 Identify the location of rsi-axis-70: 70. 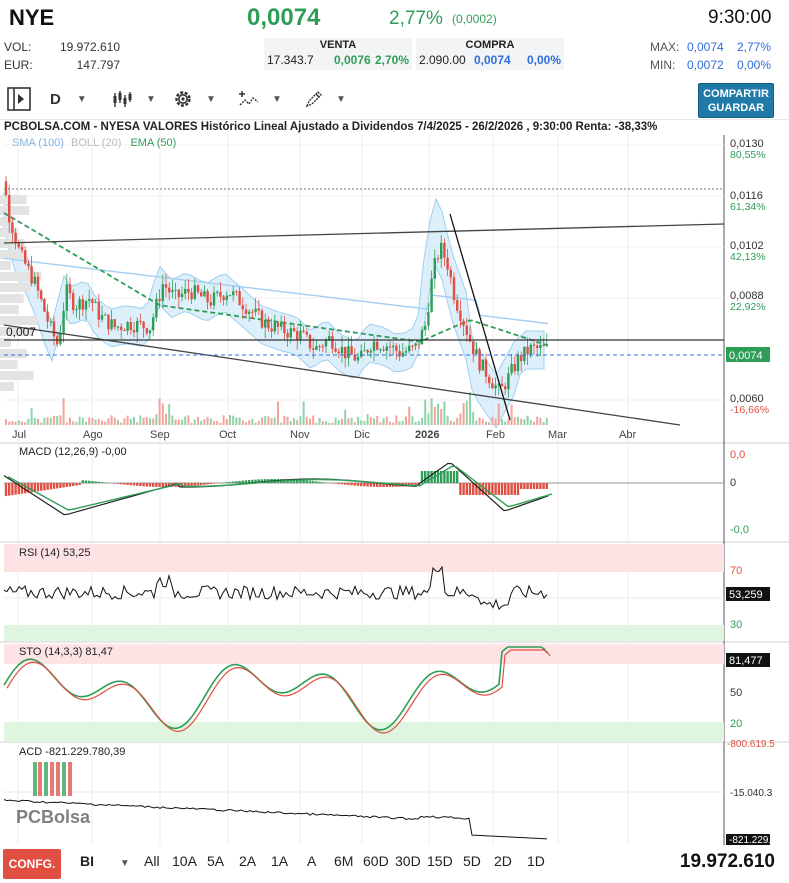
(736, 571).